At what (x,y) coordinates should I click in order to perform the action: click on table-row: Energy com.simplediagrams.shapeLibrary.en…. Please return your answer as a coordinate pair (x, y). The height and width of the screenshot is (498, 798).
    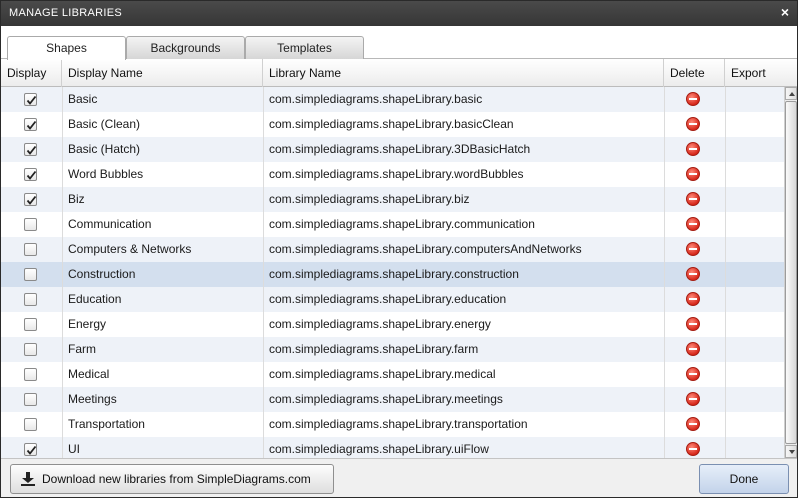
    Looking at the image, I should click on (392, 324).